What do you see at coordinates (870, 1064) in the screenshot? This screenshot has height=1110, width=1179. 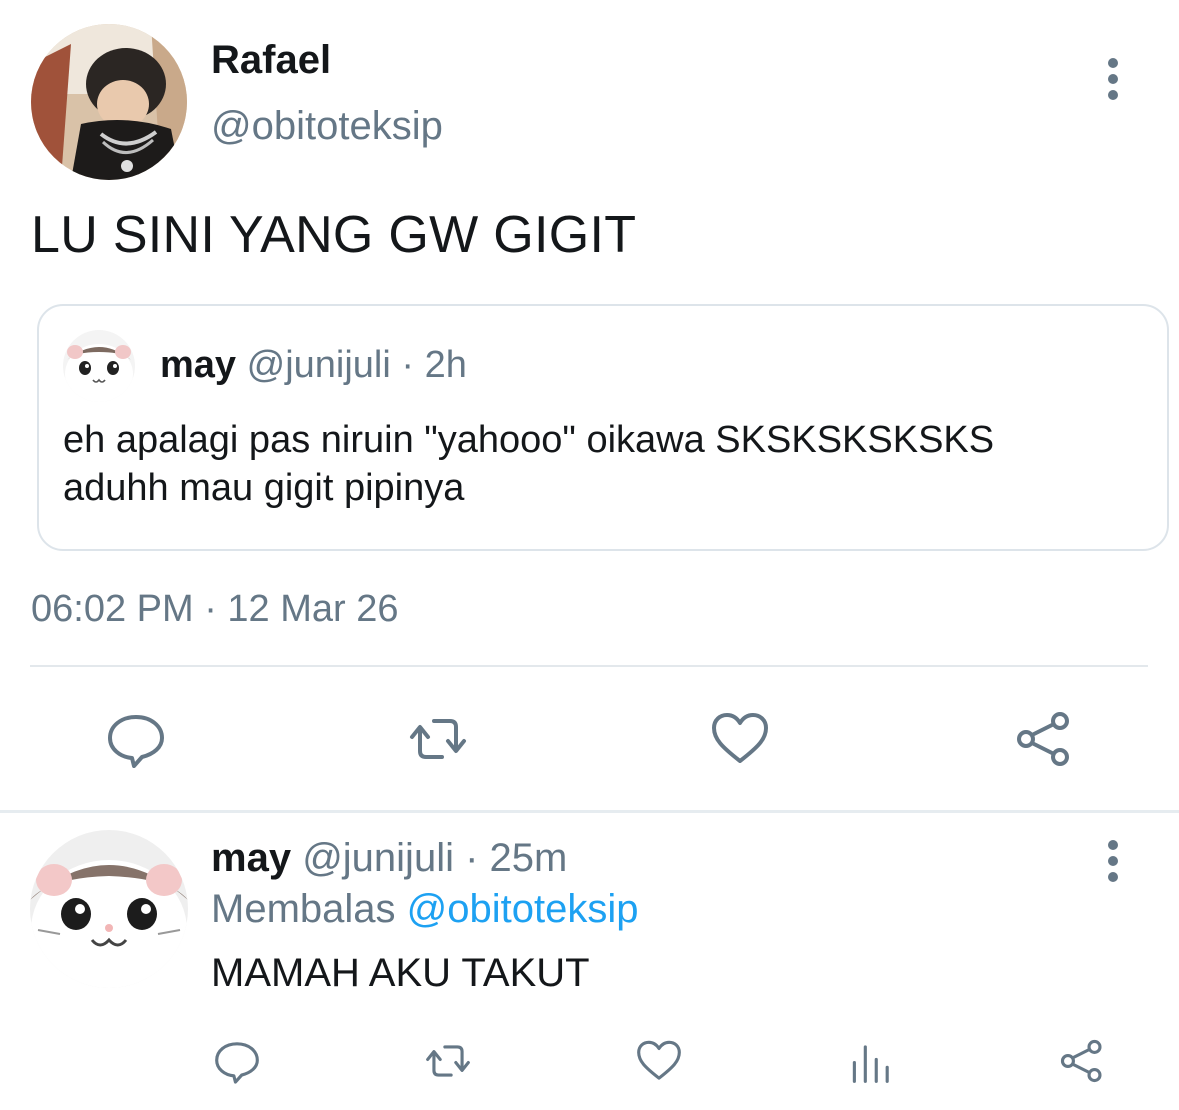 I see `analytics-icon` at bounding box center [870, 1064].